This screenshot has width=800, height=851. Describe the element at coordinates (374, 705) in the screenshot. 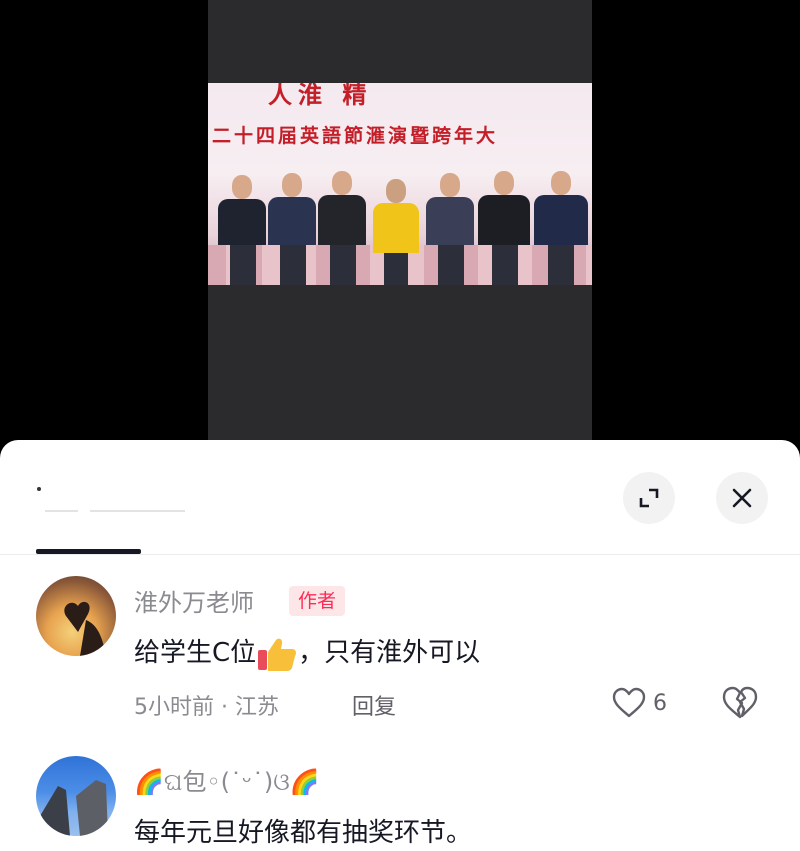

I see `reply-button: 回复` at that location.